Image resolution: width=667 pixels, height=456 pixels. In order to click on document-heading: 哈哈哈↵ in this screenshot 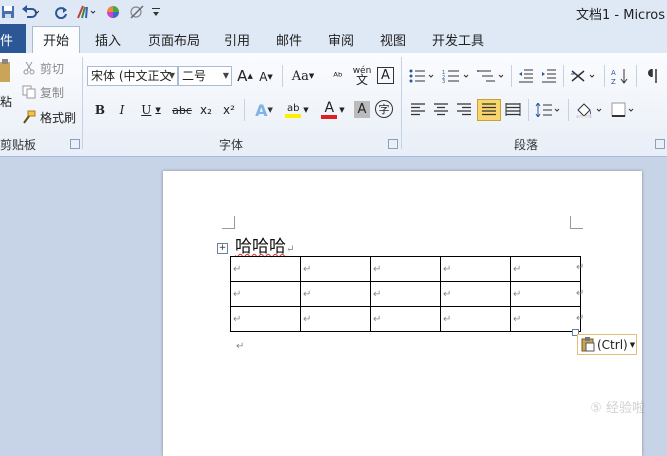, I will do `click(264, 244)`.